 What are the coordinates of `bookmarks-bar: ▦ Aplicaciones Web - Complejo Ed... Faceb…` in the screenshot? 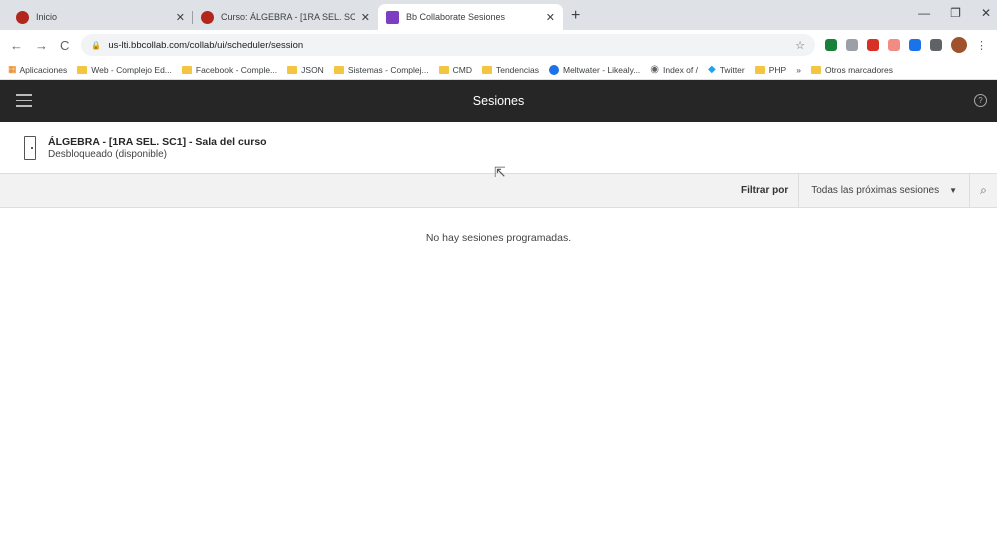 It's located at (498, 70).